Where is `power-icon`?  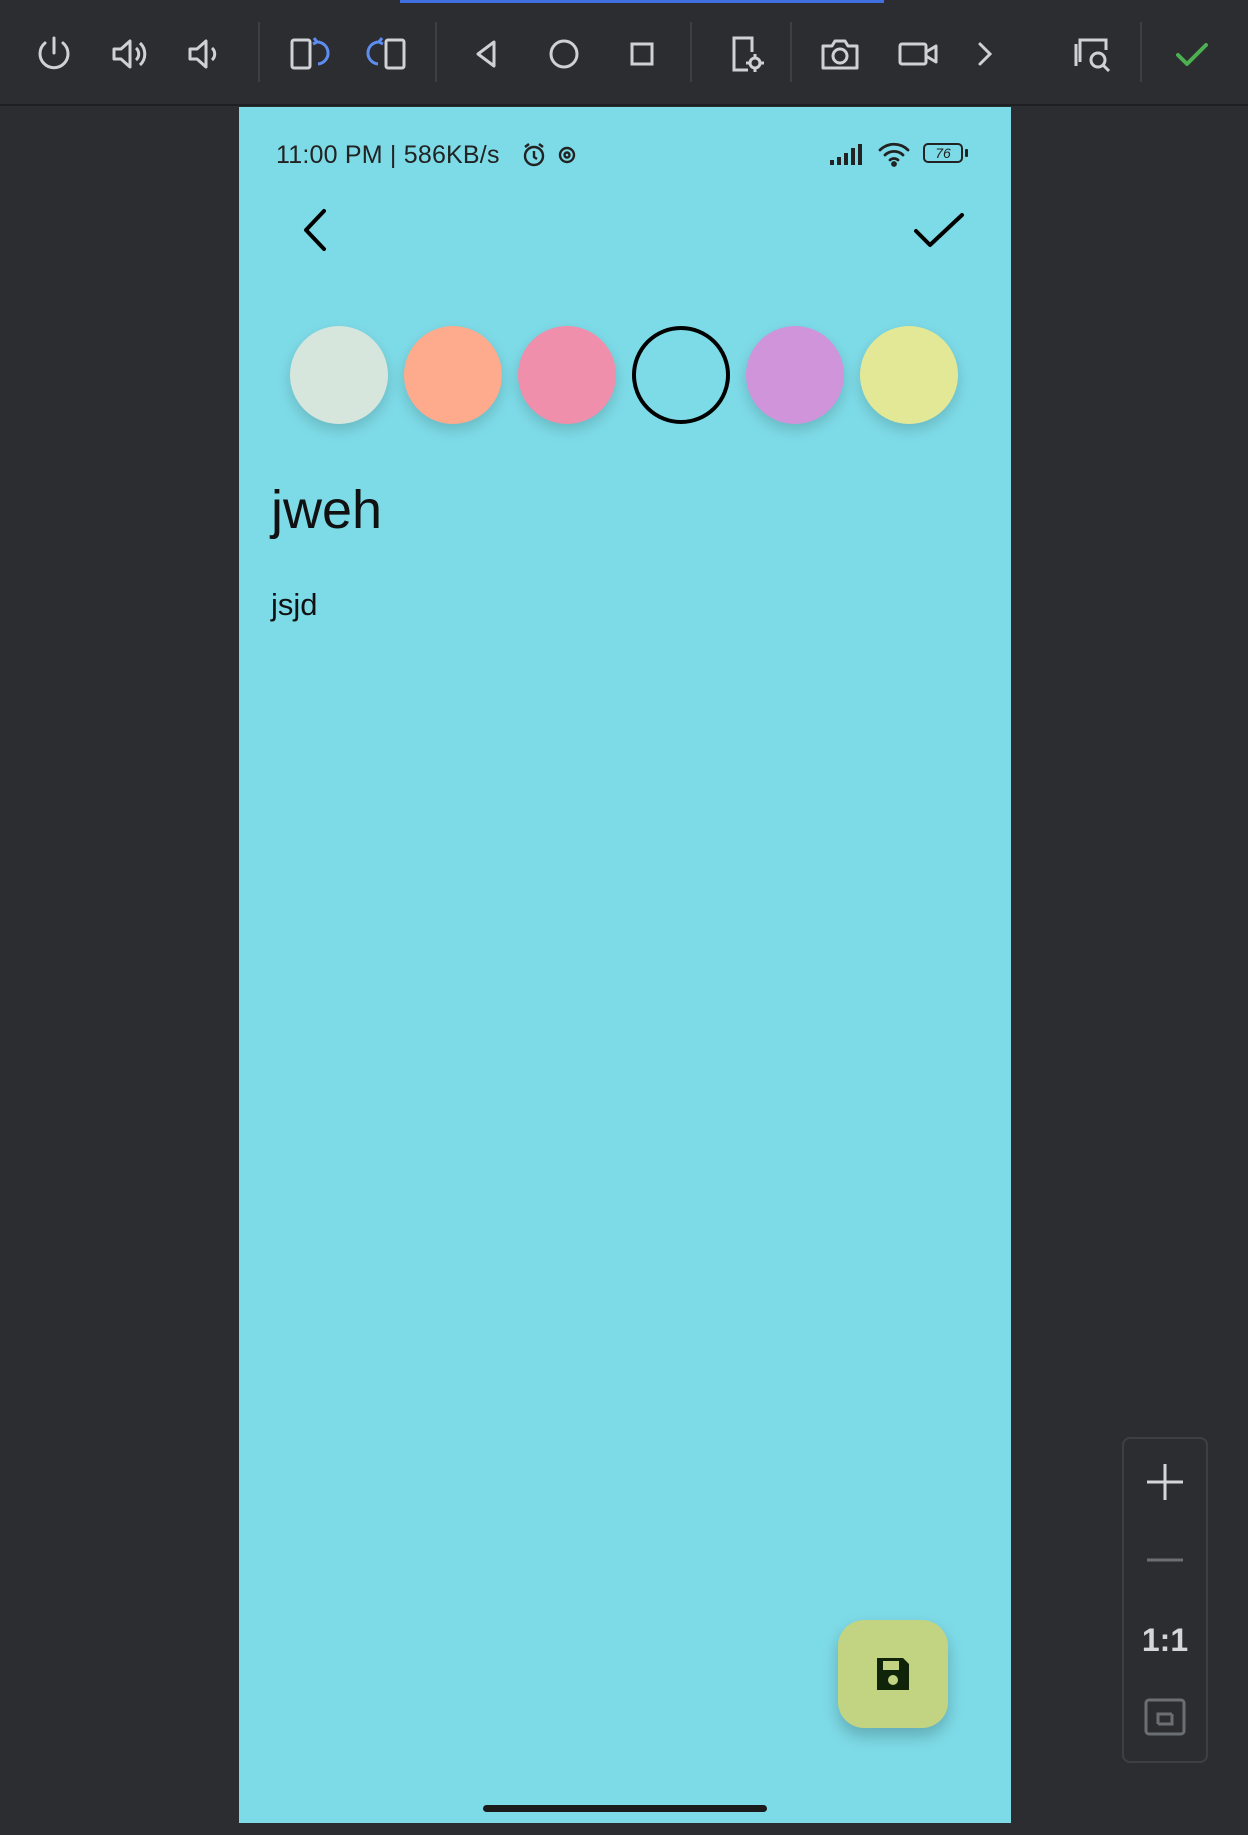 power-icon is located at coordinates (54, 54).